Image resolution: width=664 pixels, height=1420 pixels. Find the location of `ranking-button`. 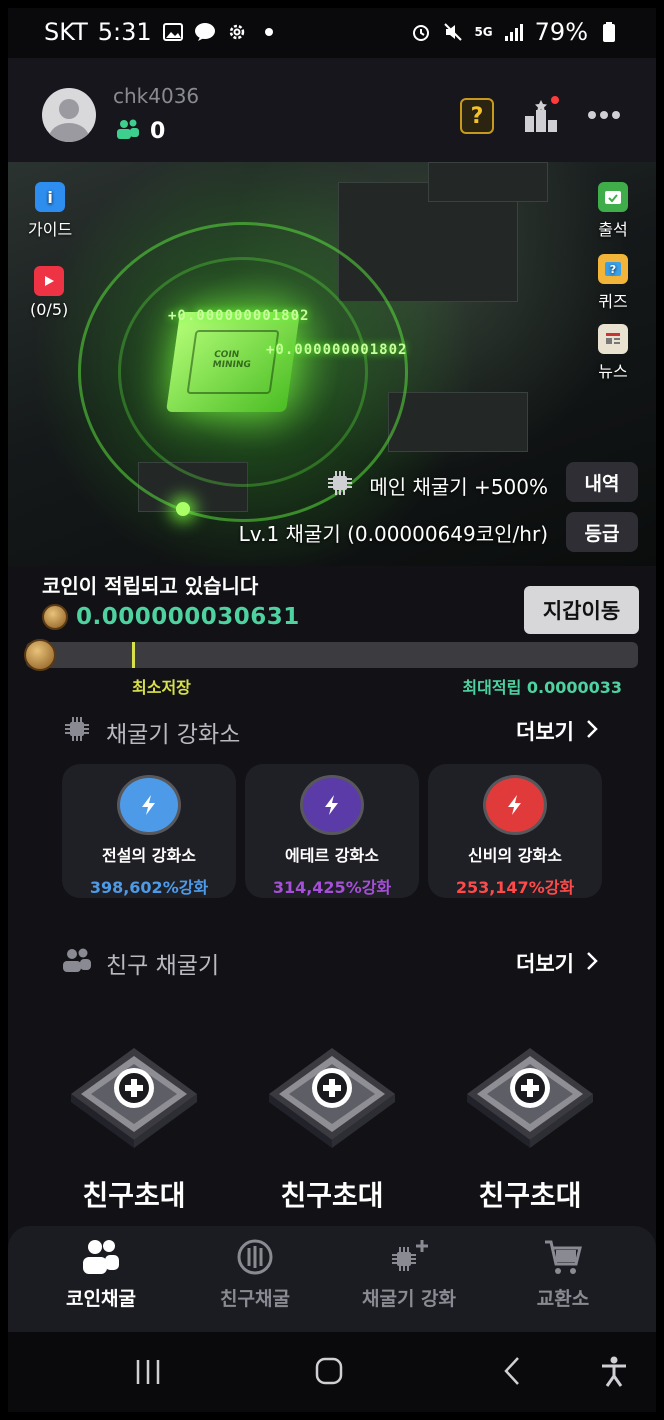

ranking-button is located at coordinates (541, 116).